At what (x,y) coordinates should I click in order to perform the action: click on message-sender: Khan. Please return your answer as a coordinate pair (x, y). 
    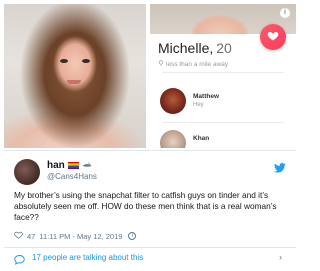
    Looking at the image, I should click on (201, 138).